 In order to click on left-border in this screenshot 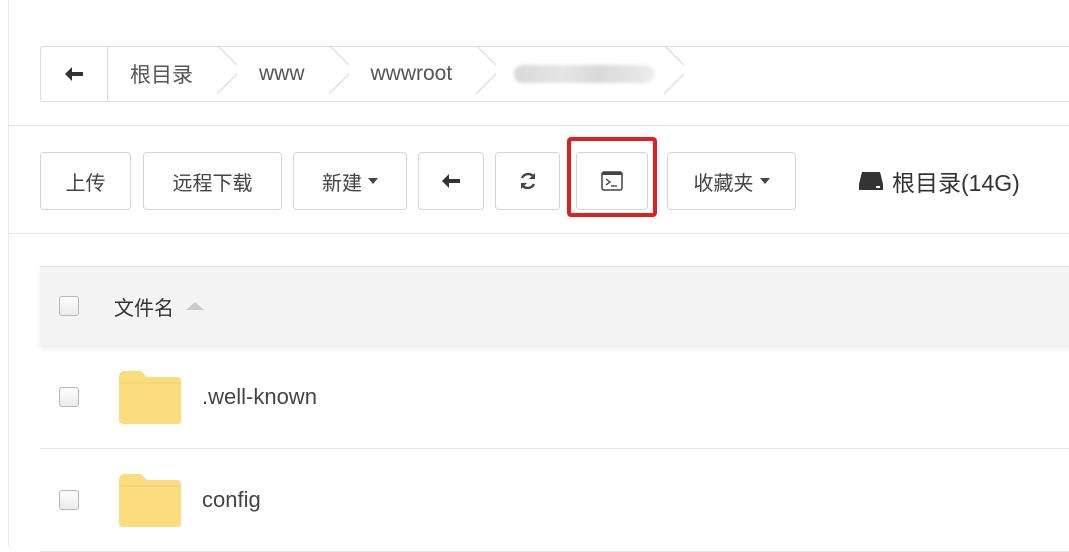, I will do `click(8, 273)`.